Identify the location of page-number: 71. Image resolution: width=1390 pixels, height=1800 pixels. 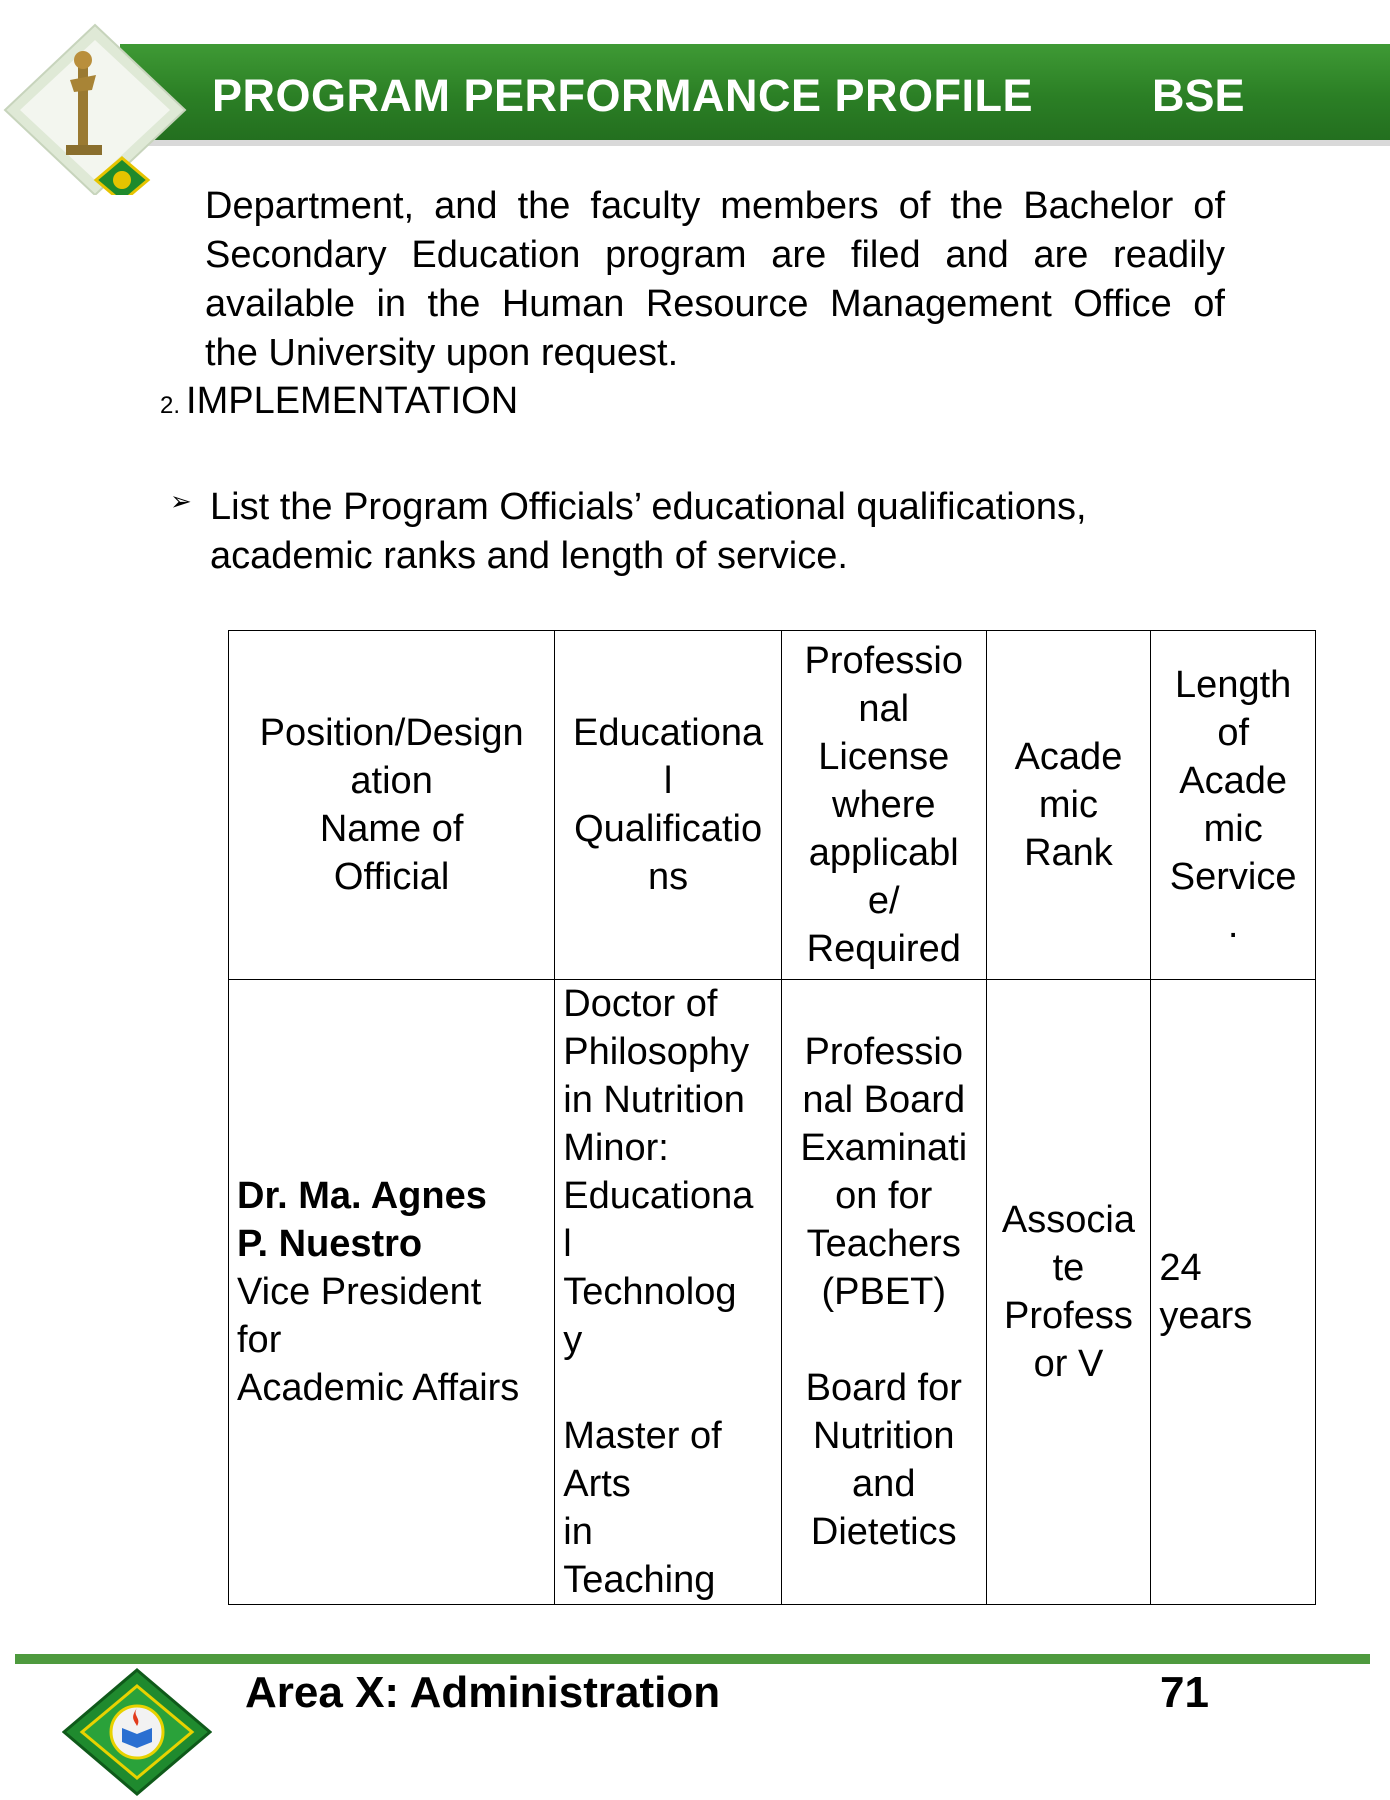
(1184, 1692).